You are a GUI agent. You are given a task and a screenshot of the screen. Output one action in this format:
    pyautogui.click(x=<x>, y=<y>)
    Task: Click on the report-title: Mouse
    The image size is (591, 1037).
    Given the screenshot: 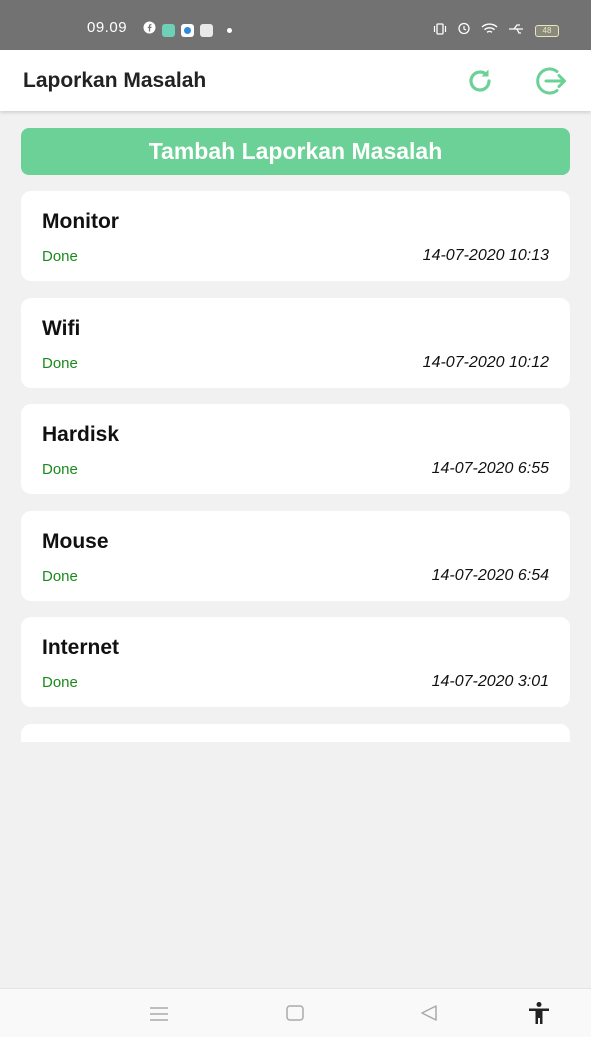 What is the action you would take?
    pyautogui.click(x=75, y=541)
    